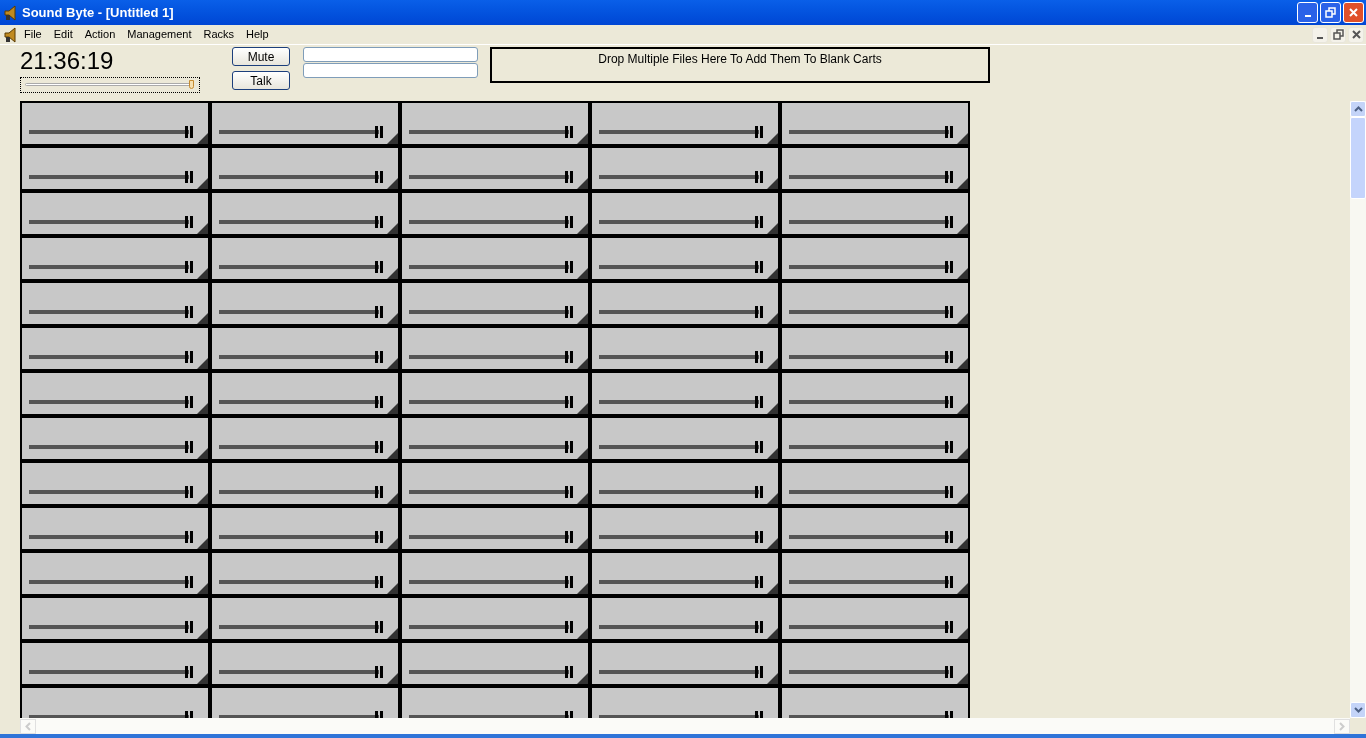 The width and height of the screenshot is (1366, 738). Describe the element at coordinates (740, 65) in the screenshot. I see `drop-zone: Drop Multiple Files Here To Add Them To Blank Carts` at that location.